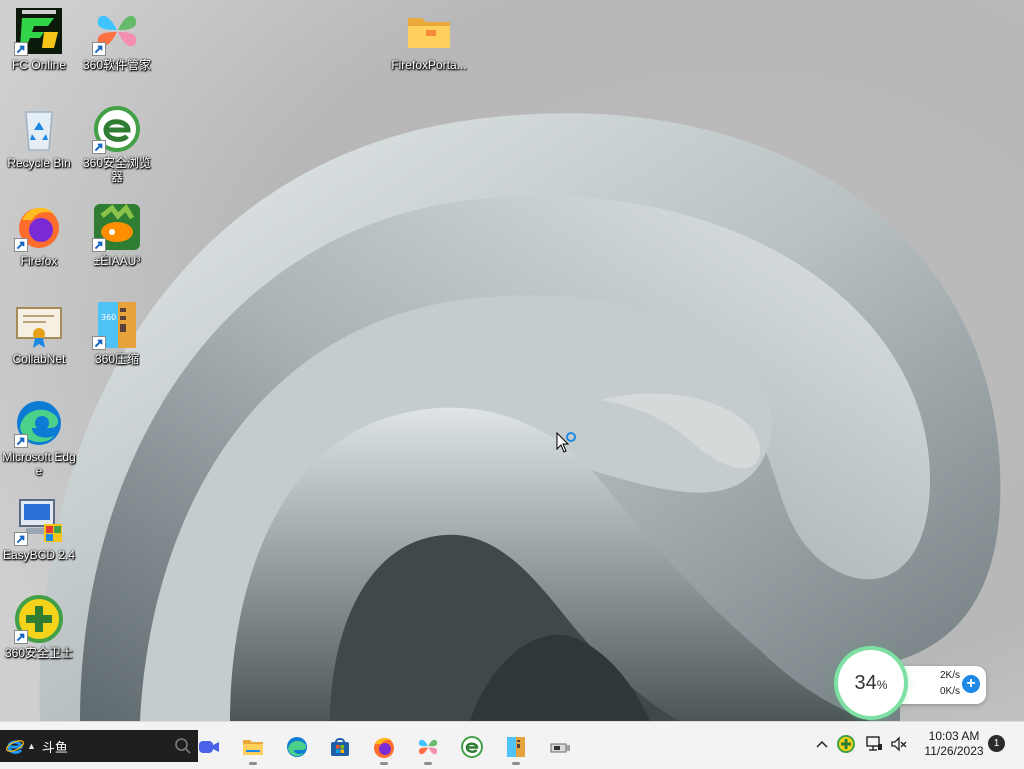 The height and width of the screenshot is (769, 1024). What do you see at coordinates (996, 743) in the screenshot?
I see `notification-badge: 1` at bounding box center [996, 743].